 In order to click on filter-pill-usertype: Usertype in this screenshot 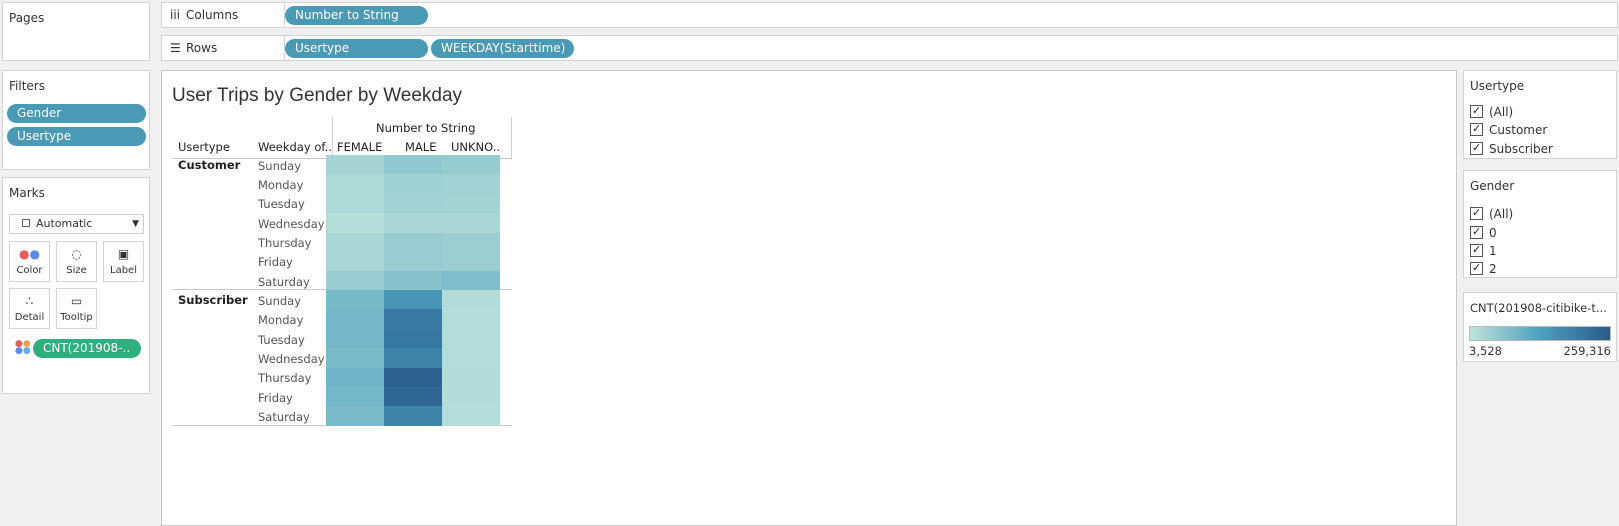, I will do `click(76, 136)`.